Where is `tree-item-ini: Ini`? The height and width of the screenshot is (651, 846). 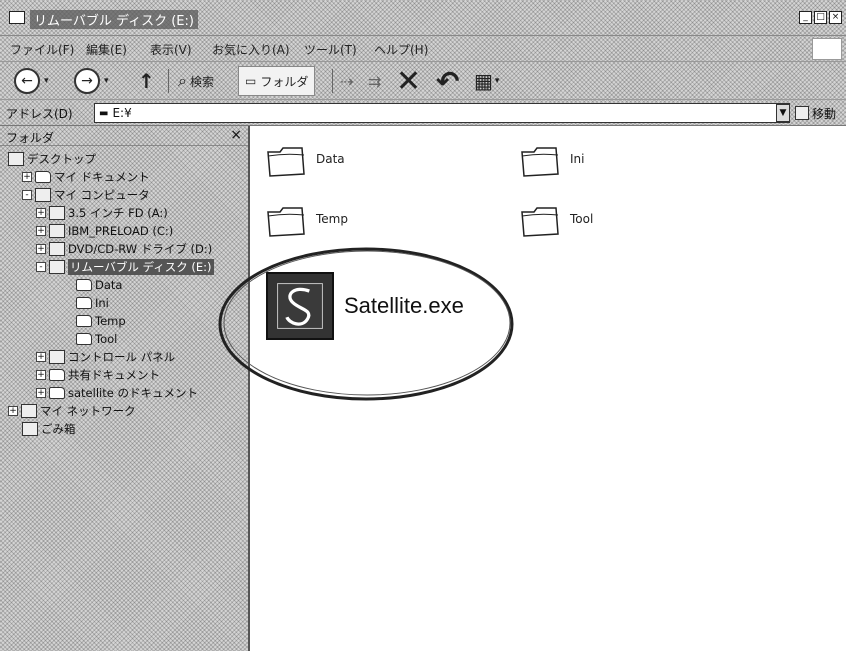 tree-item-ini: Ini is located at coordinates (92, 303).